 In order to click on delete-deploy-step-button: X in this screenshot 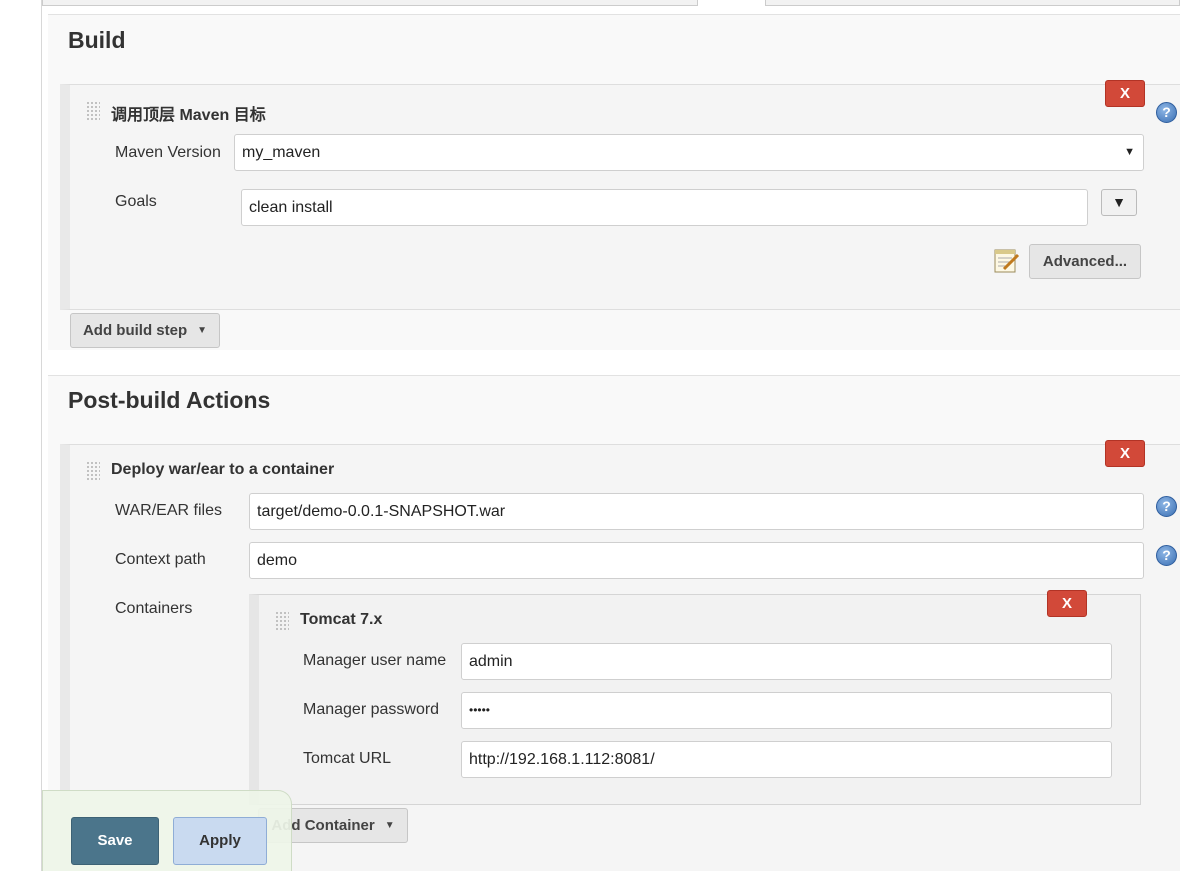, I will do `click(1125, 453)`.